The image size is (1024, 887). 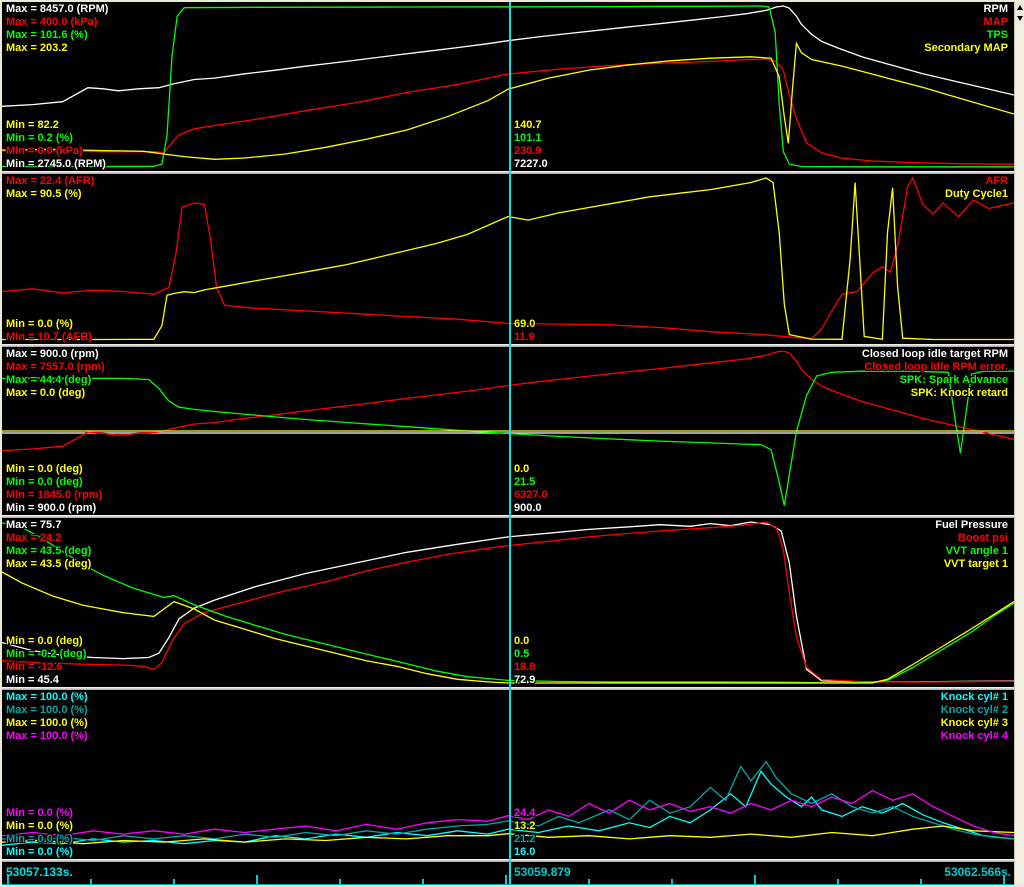 What do you see at coordinates (1019, 443) in the screenshot?
I see `vertical-scrollbar` at bounding box center [1019, 443].